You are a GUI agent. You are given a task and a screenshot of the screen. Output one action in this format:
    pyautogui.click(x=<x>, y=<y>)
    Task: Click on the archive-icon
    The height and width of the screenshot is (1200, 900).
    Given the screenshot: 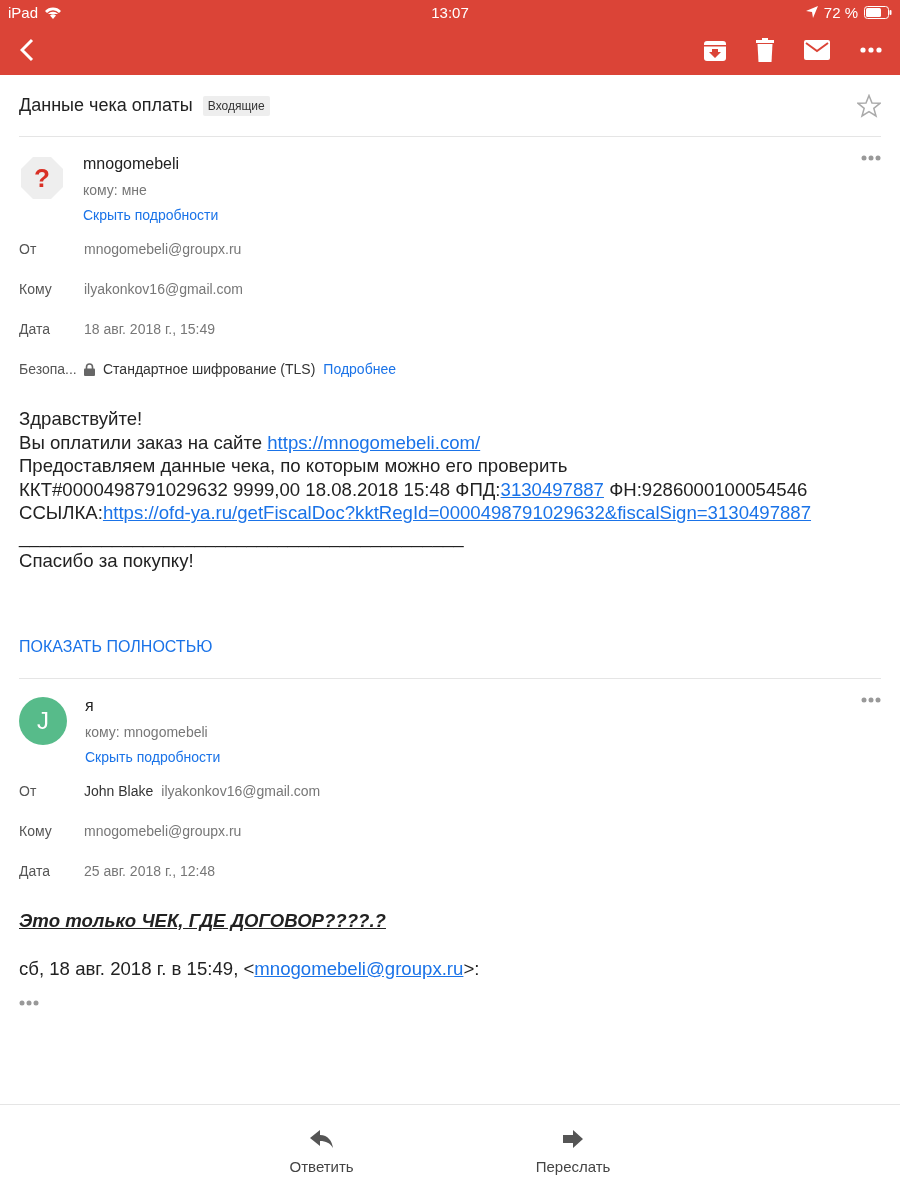 What is the action you would take?
    pyautogui.click(x=715, y=49)
    